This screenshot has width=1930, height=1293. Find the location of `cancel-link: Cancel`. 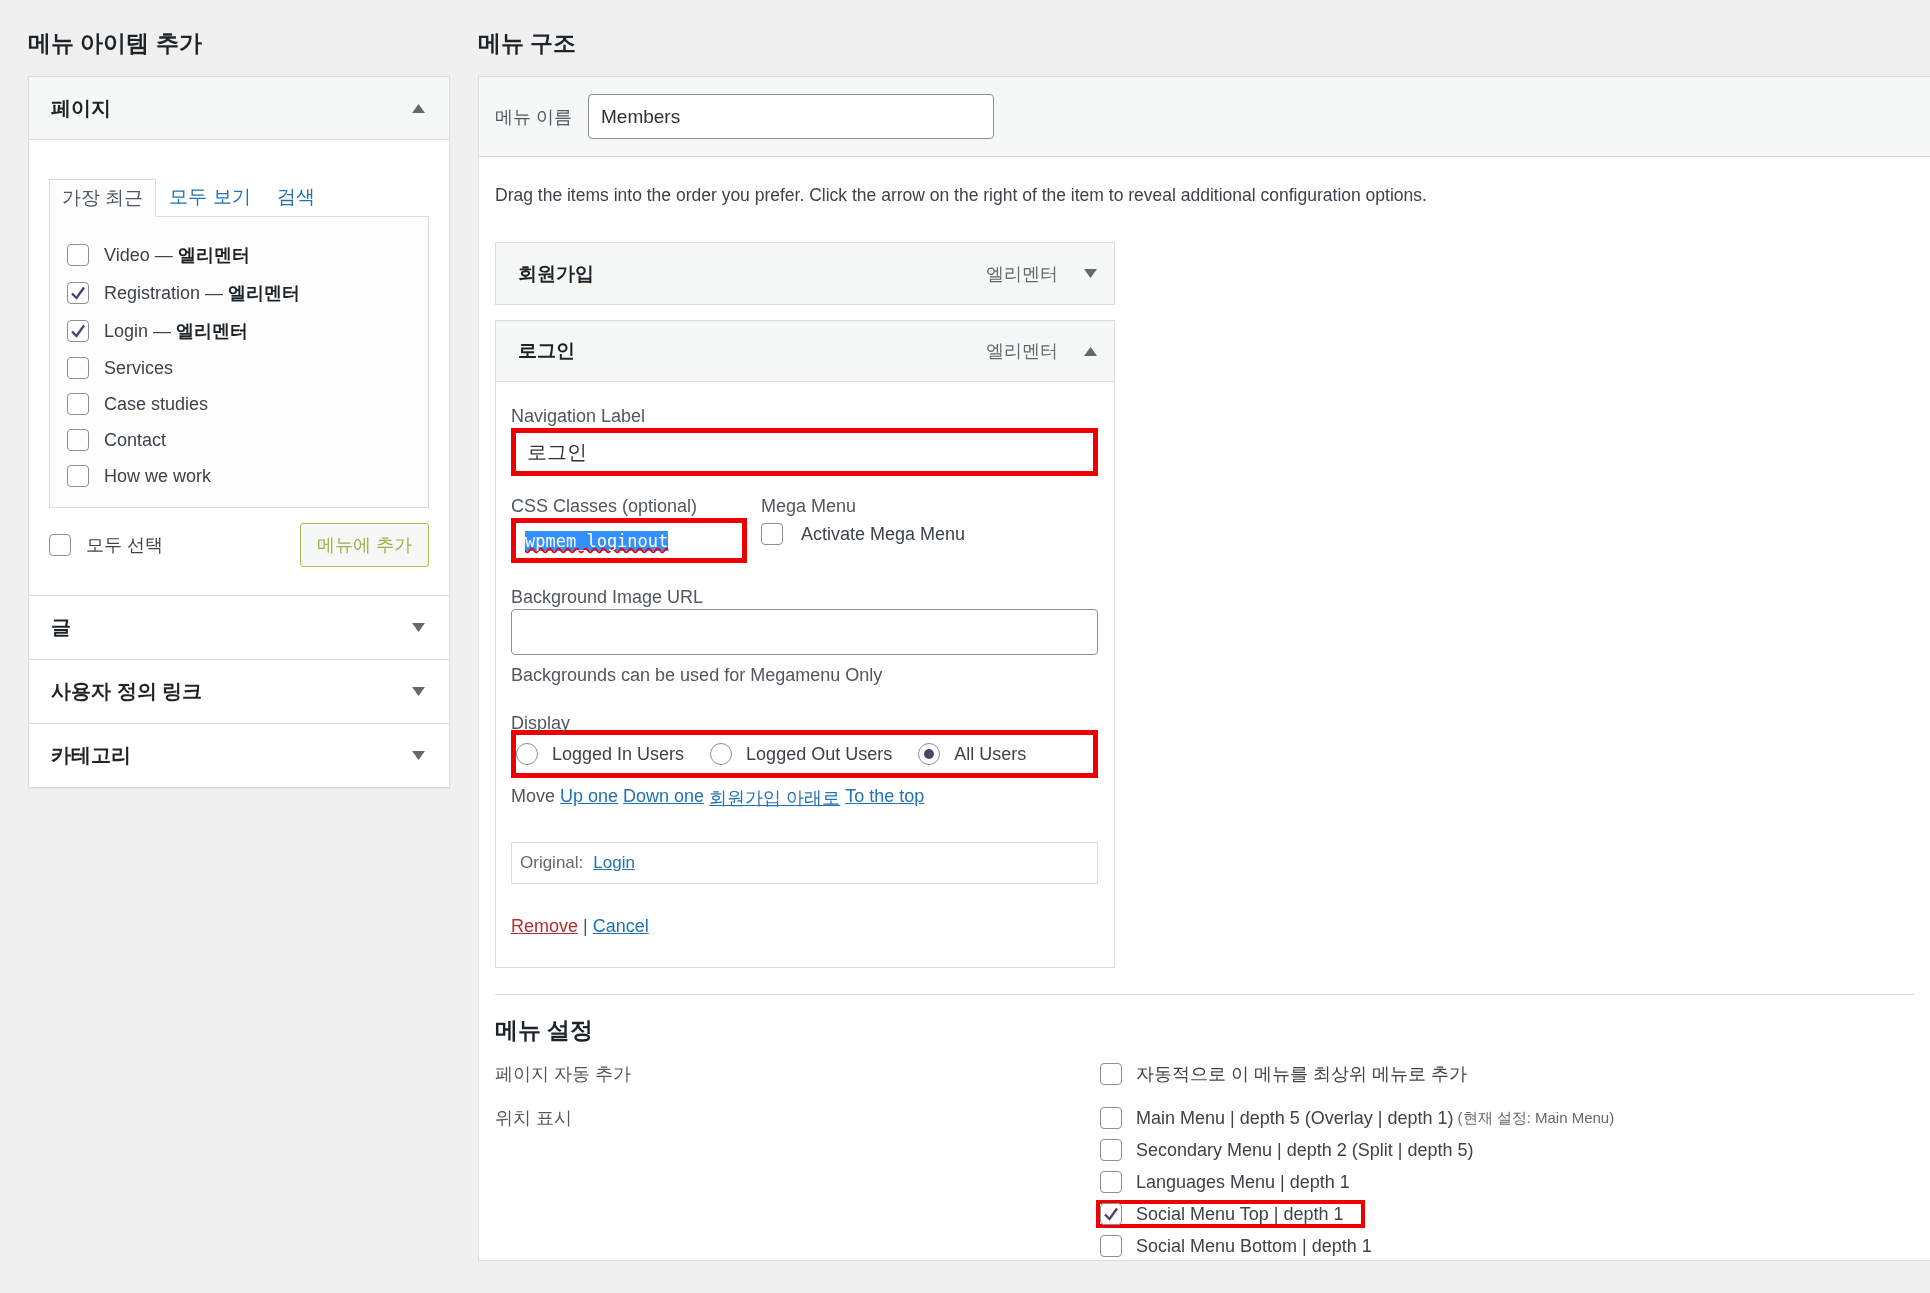

cancel-link: Cancel is located at coordinates (620, 926).